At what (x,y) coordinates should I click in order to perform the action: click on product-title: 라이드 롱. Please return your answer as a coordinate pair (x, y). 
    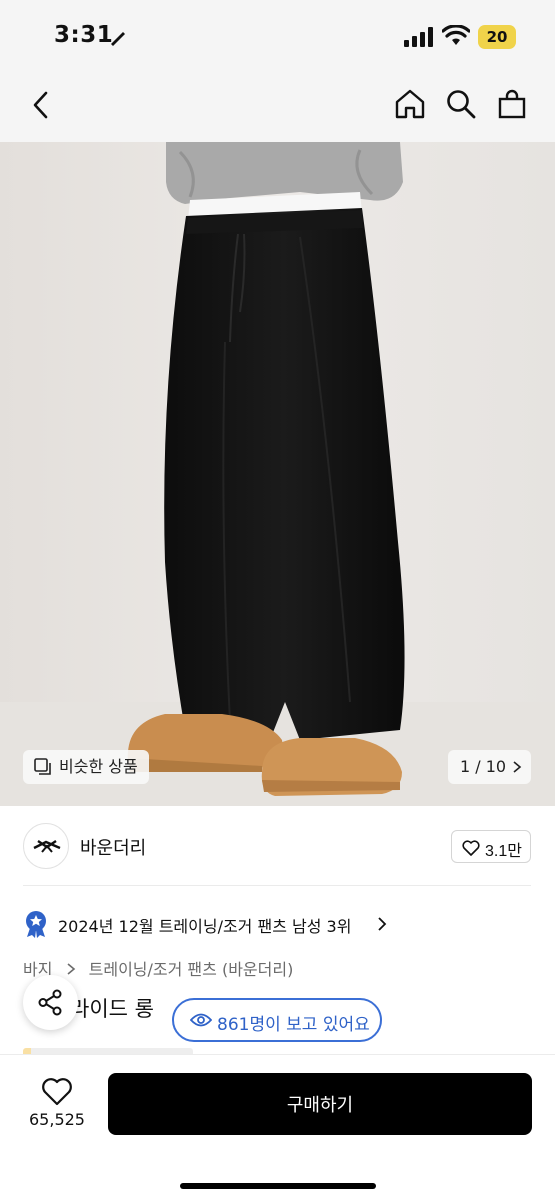
    Looking at the image, I should click on (112, 1009).